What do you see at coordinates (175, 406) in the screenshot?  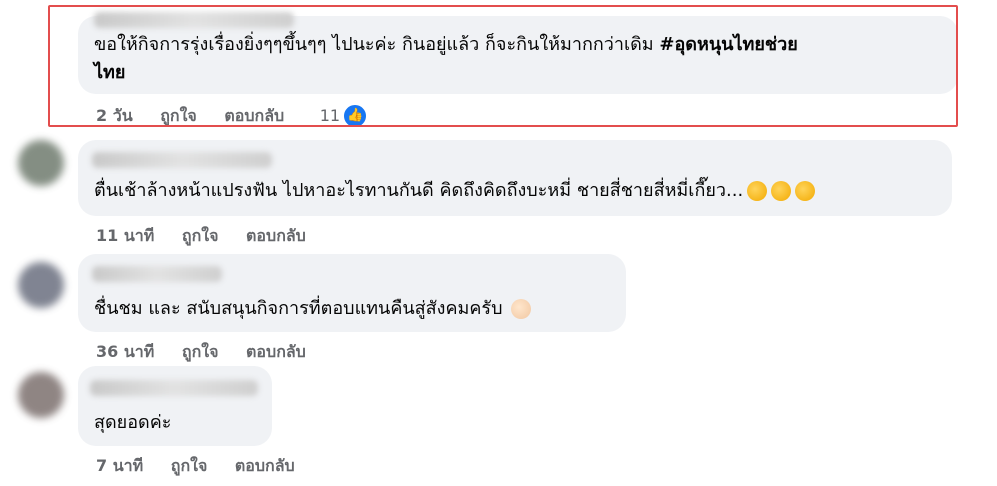 I see `comment-bubble: สุดยอดค่ะ` at bounding box center [175, 406].